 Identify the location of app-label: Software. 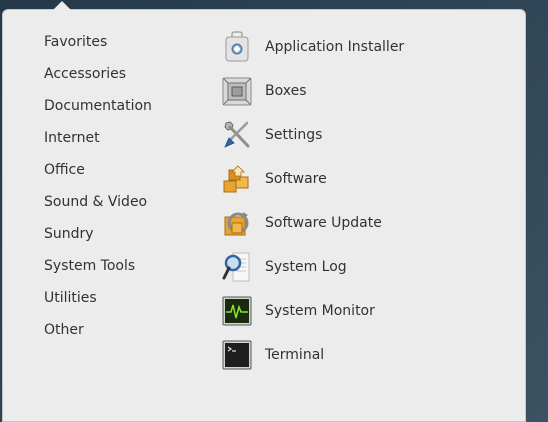
(296, 179).